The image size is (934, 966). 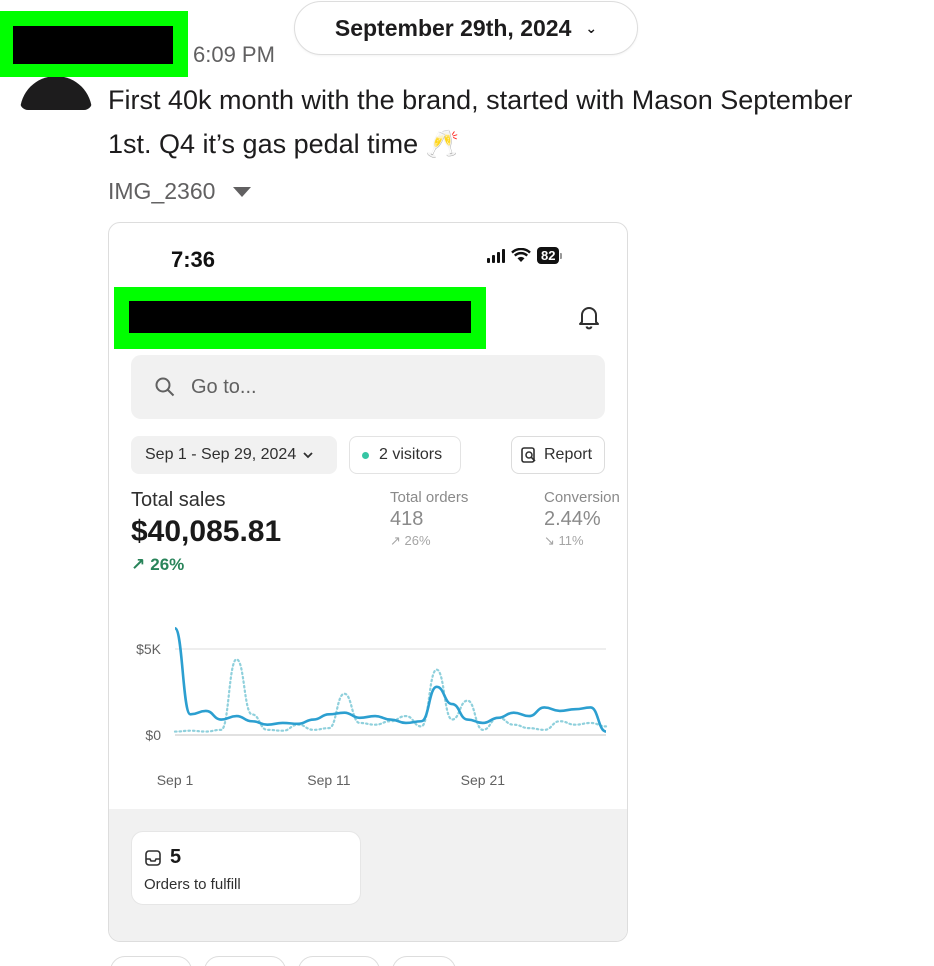 What do you see at coordinates (153, 735) in the screenshot?
I see `y-tick-label: $0` at bounding box center [153, 735].